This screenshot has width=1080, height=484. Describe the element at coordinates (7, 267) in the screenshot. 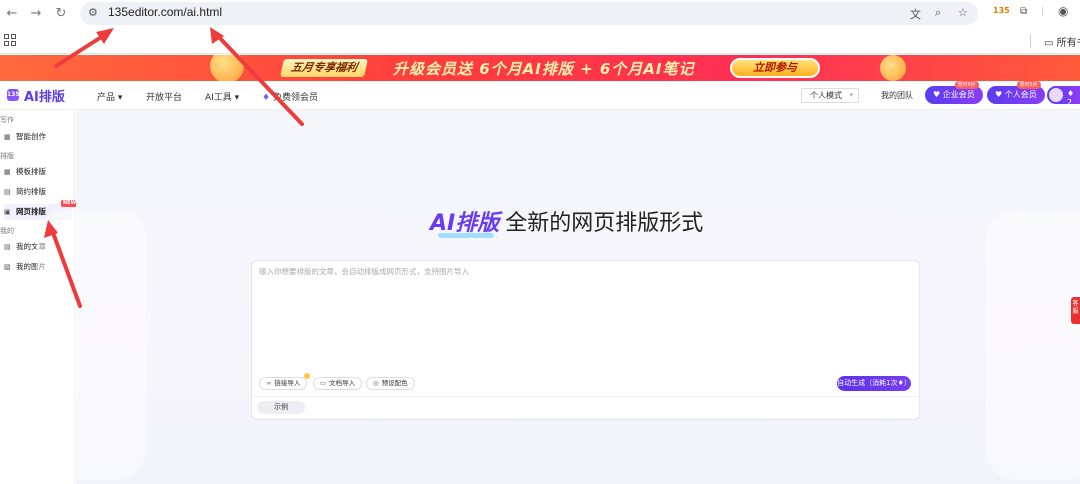

I see `image-icon: ▨` at that location.